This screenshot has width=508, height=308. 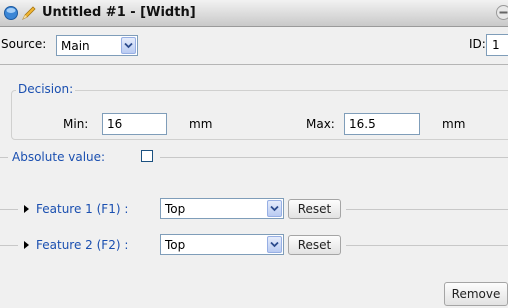 What do you see at coordinates (46, 89) in the screenshot?
I see `decision-legend: Decision:` at bounding box center [46, 89].